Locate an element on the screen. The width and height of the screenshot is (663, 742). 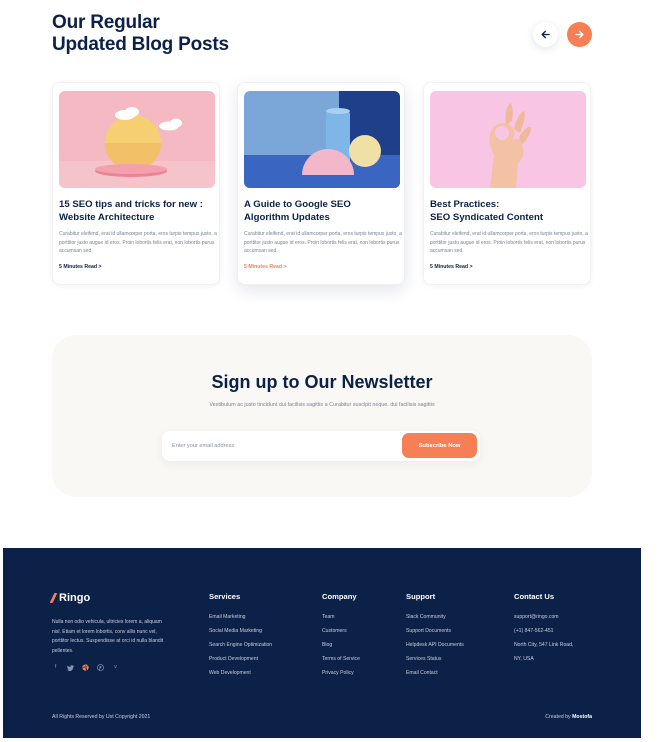
footer-link: Blog is located at coordinates (341, 645).